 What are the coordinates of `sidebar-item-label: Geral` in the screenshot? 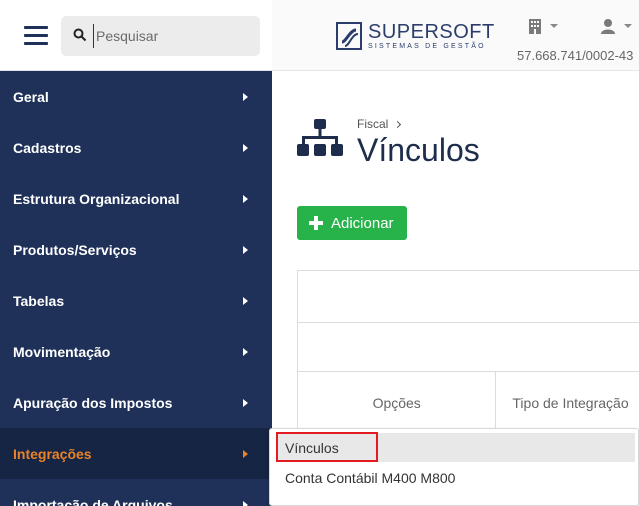 It's located at (31, 96).